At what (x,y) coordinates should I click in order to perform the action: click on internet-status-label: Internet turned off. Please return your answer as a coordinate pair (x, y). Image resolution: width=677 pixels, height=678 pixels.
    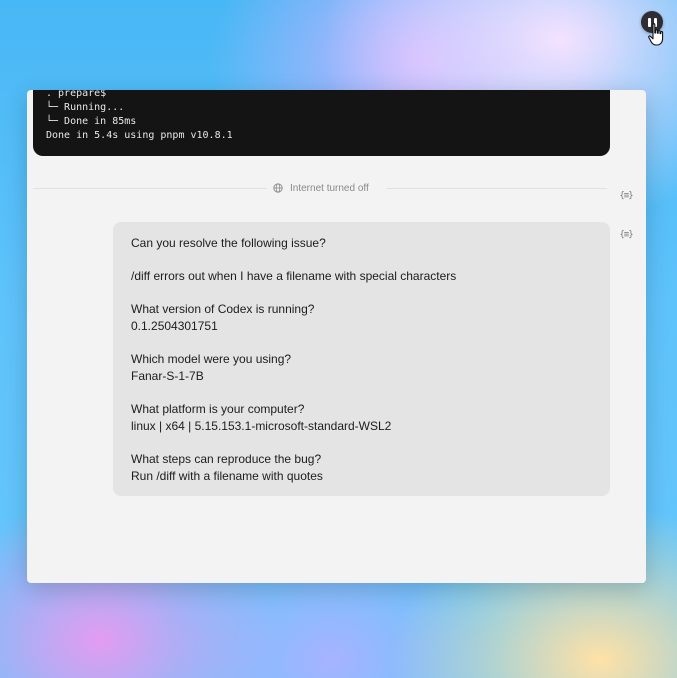
    Looking at the image, I should click on (321, 188).